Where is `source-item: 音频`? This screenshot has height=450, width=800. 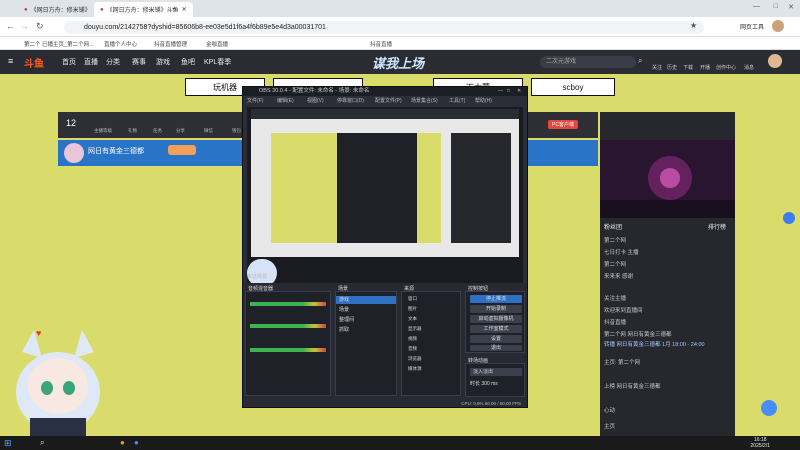 source-item: 音频 is located at coordinates (412, 349).